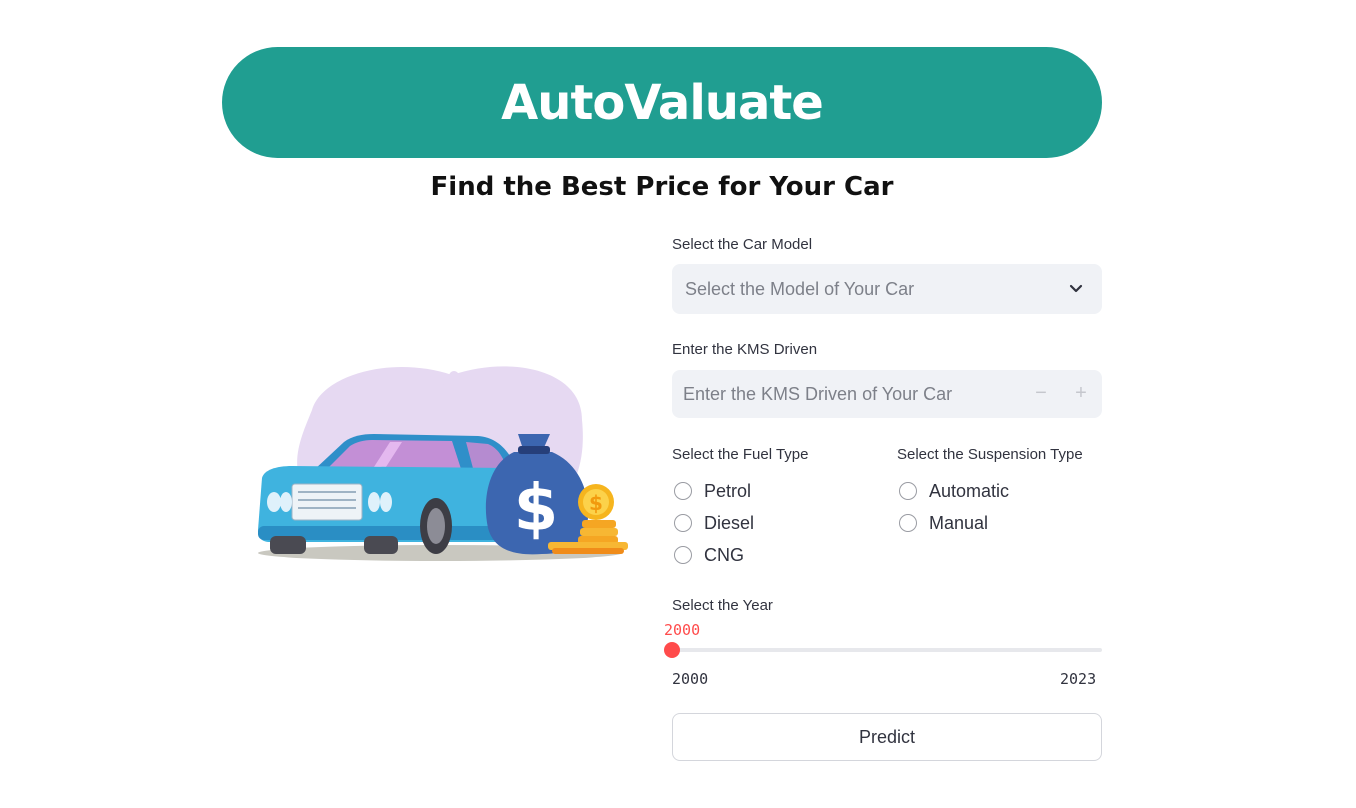  I want to click on coin-dollar-sign: $, so click(596, 503).